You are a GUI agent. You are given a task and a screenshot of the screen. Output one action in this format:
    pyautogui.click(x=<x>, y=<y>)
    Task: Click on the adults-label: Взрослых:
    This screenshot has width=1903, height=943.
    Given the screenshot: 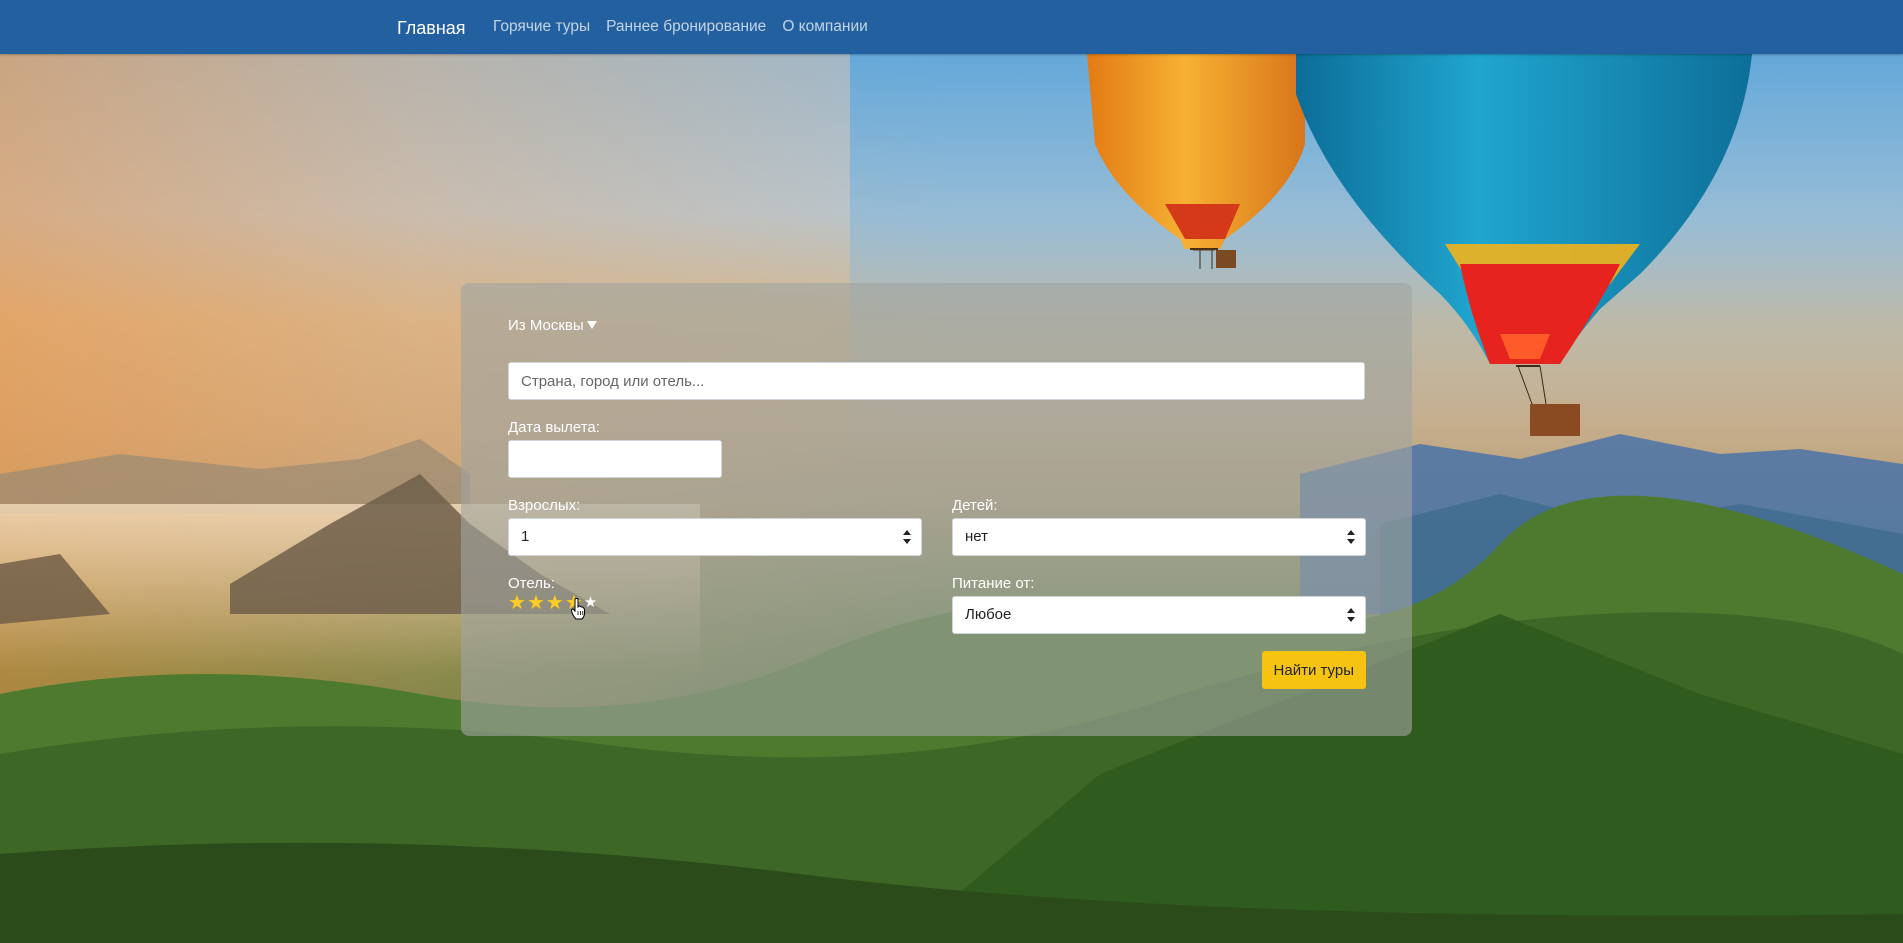 What is the action you would take?
    pyautogui.click(x=544, y=505)
    